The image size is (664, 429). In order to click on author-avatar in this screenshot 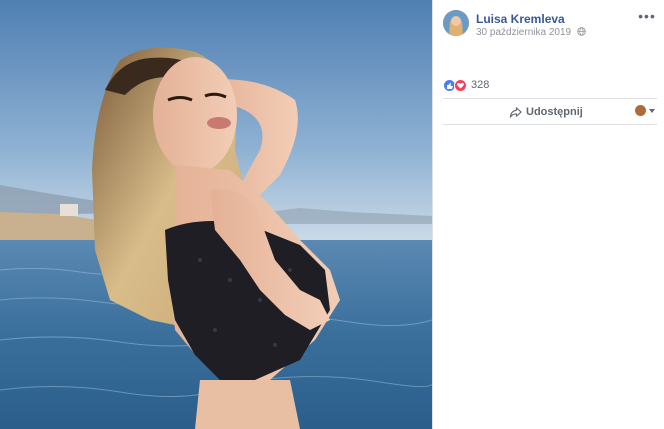, I will do `click(456, 23)`.